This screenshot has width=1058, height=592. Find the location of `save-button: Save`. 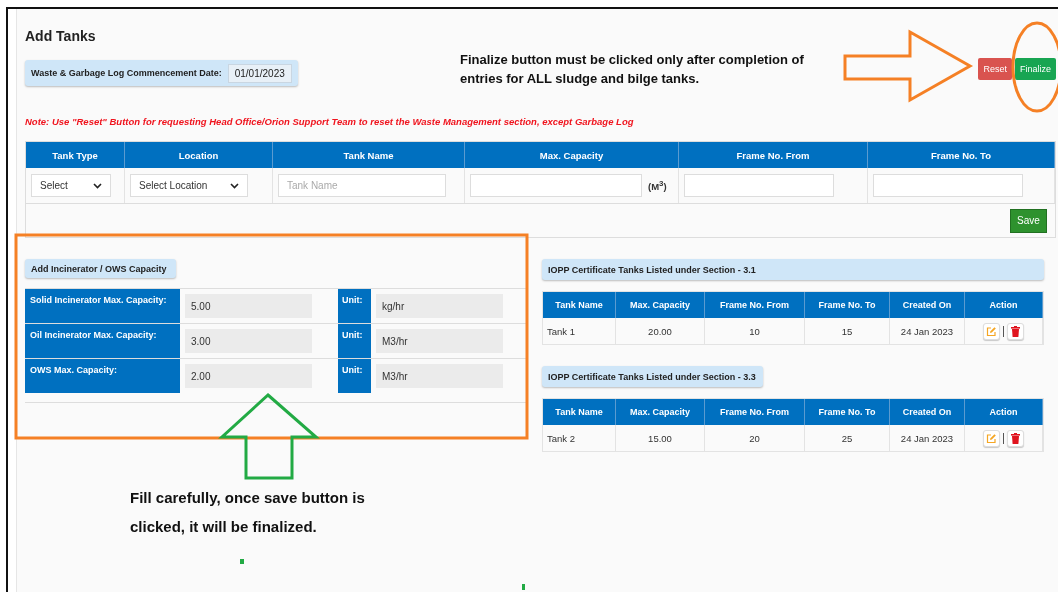

save-button: Save is located at coordinates (1028, 220).